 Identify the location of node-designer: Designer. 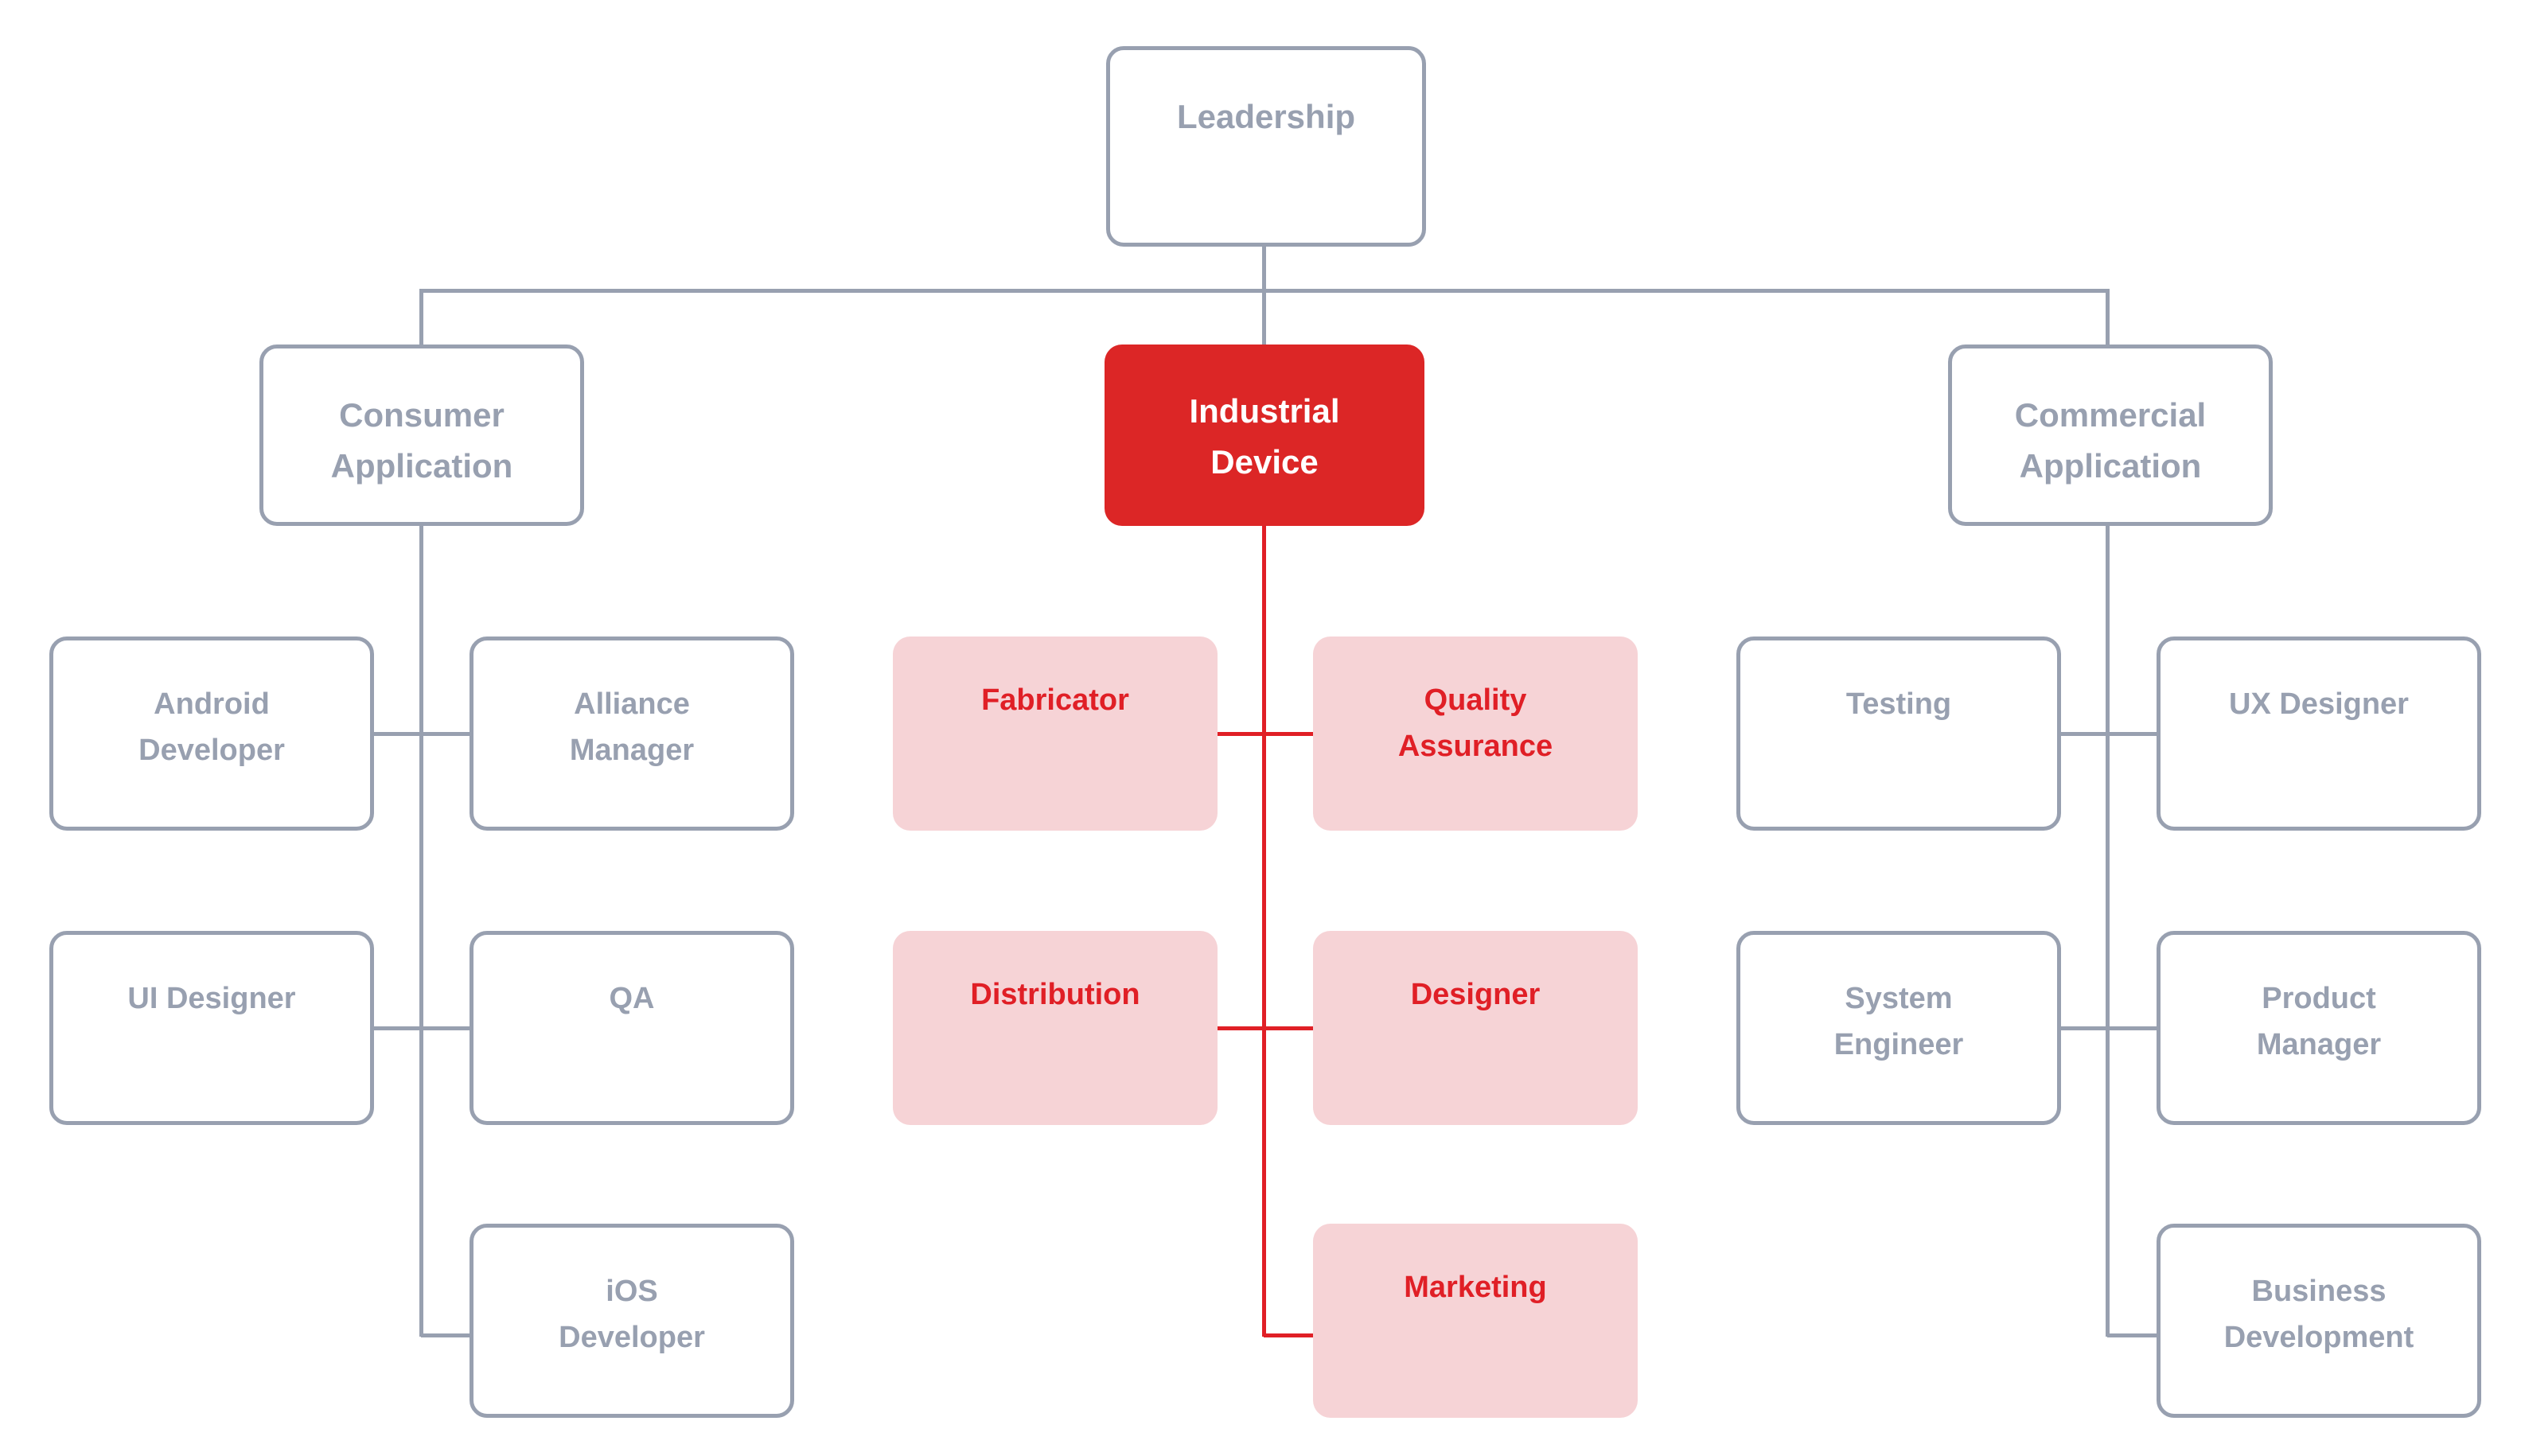
(1475, 1028).